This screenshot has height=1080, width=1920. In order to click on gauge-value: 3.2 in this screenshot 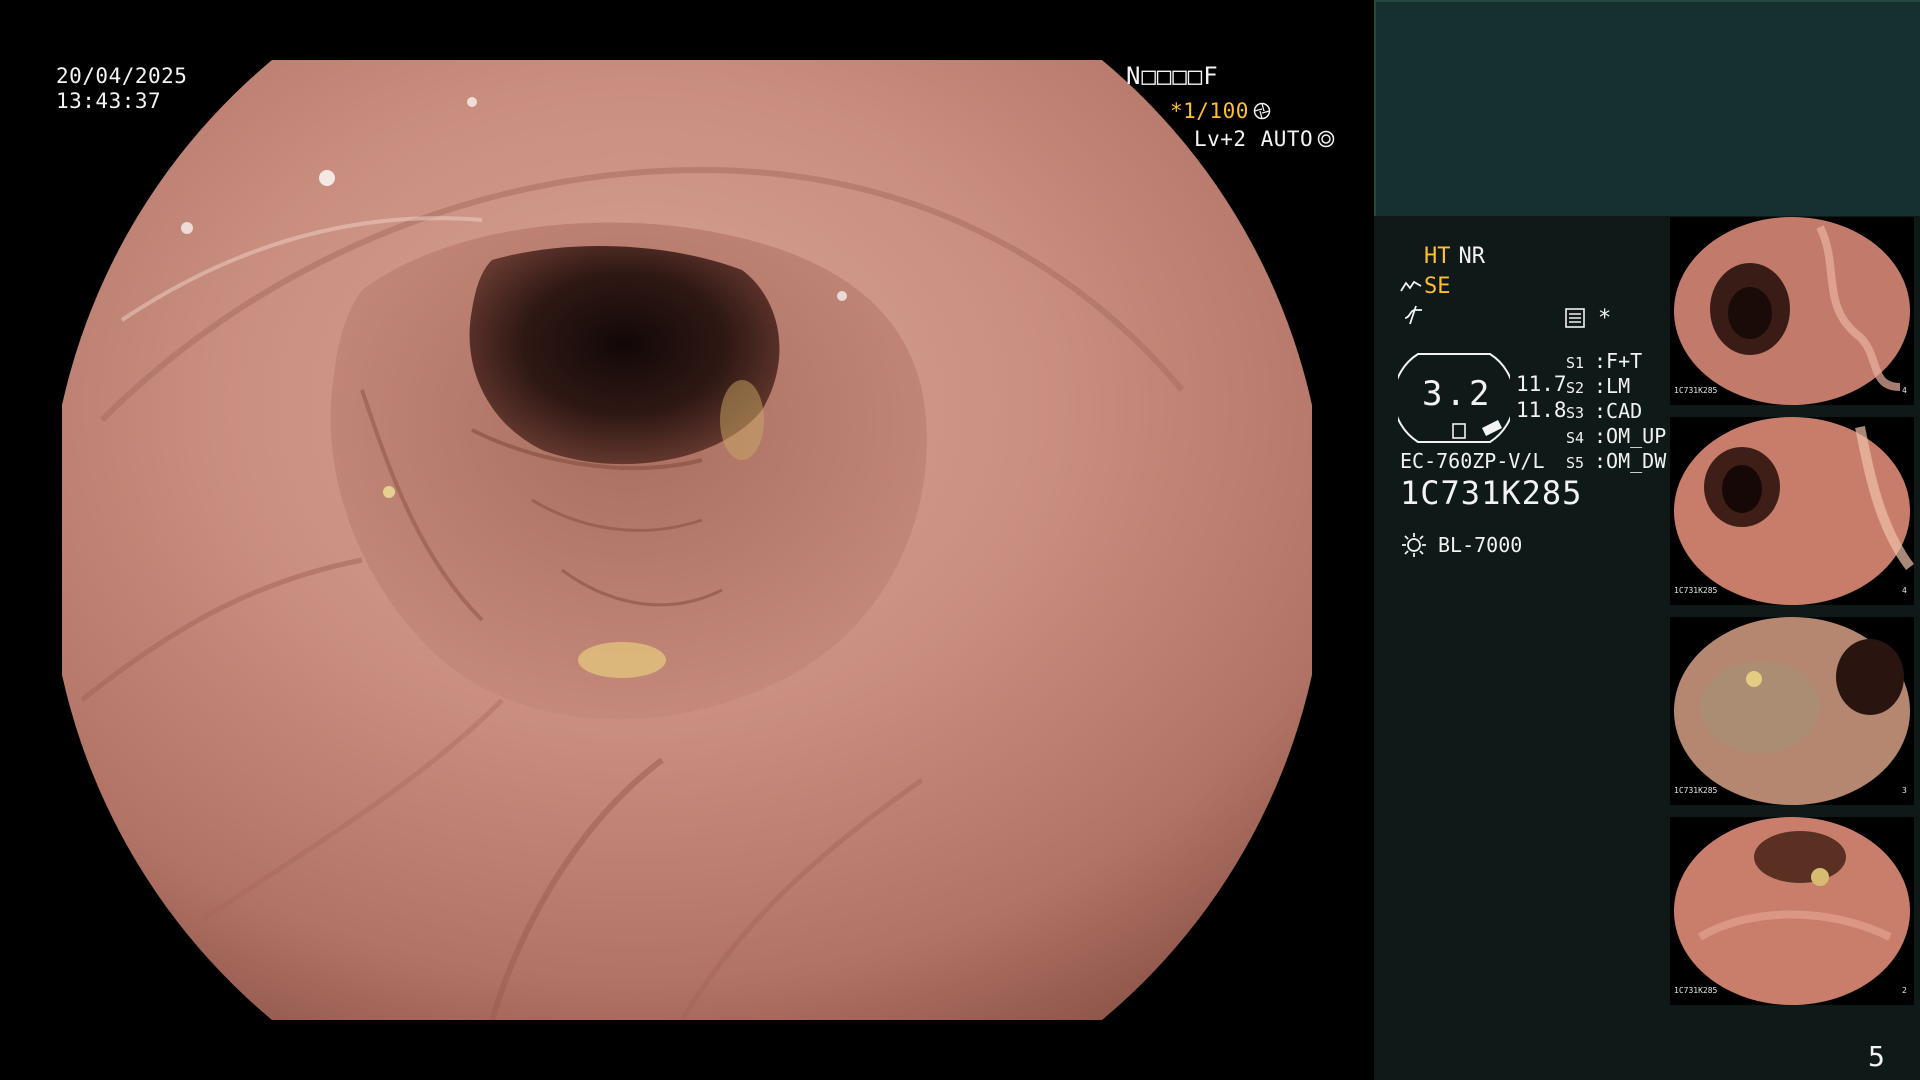, I will do `click(1457, 394)`.